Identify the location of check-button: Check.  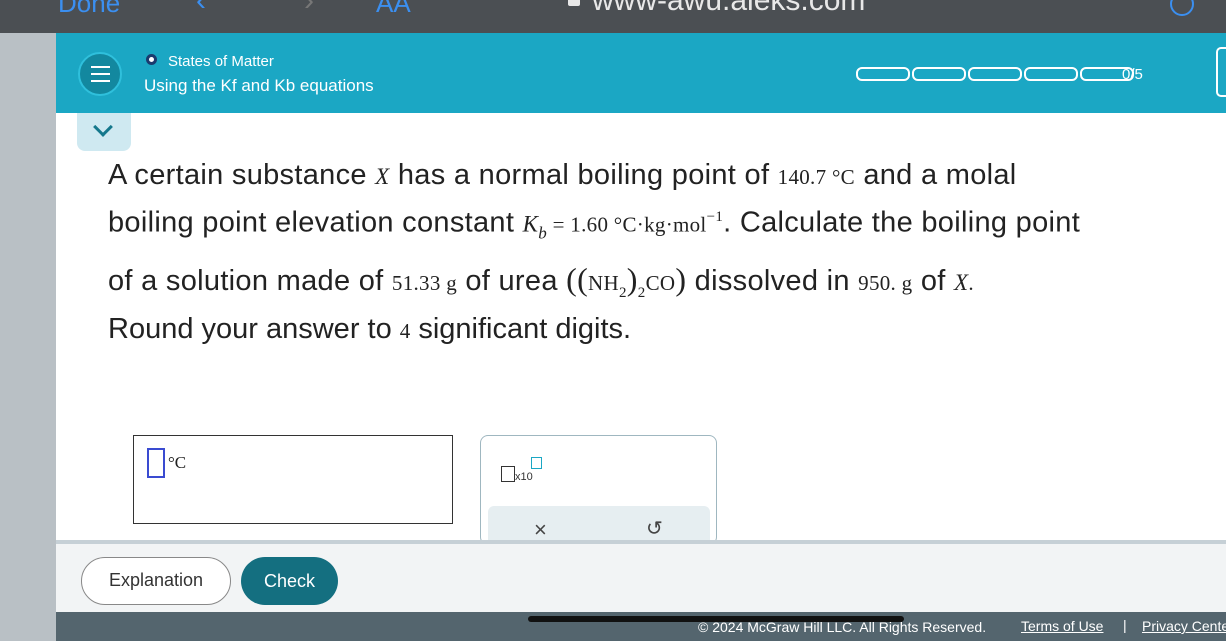
(289, 581).